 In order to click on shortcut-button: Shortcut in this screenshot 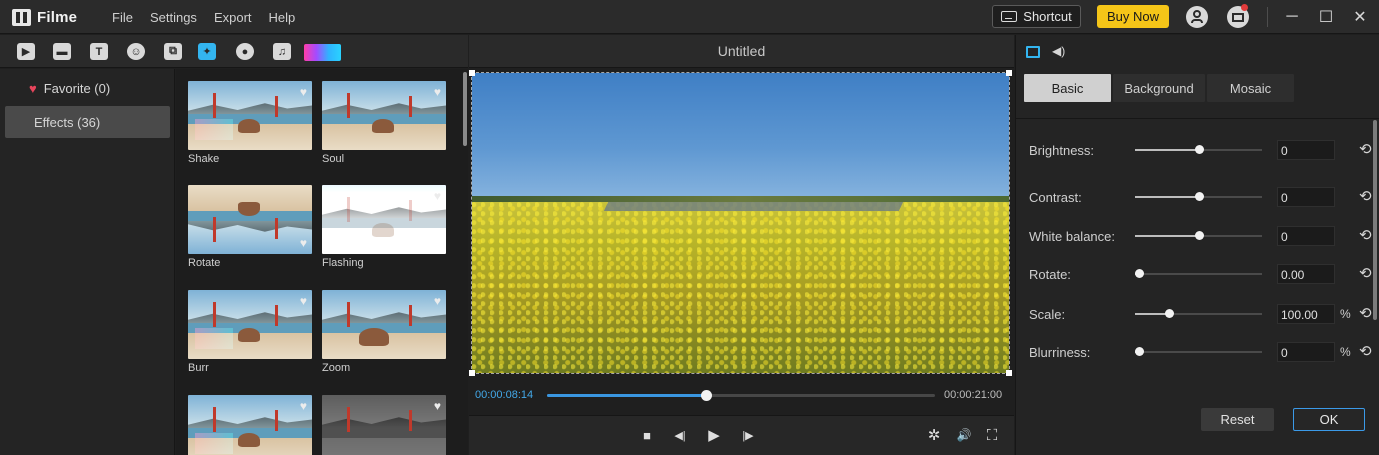, I will do `click(1036, 16)`.